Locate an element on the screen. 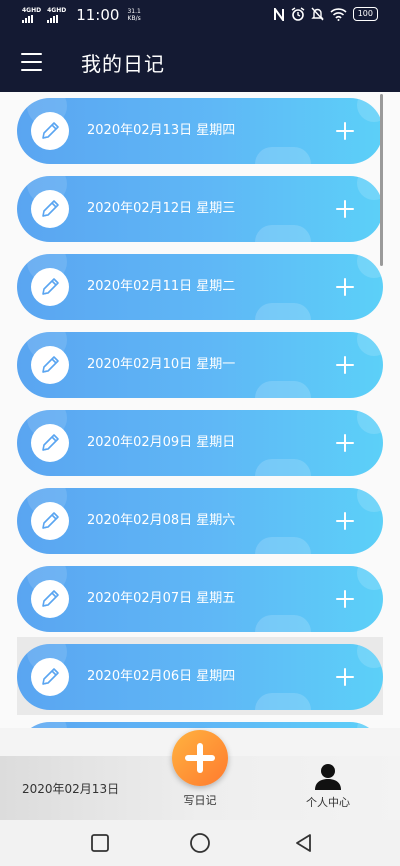 This screenshot has height=866, width=400. scrollbar is located at coordinates (381, 180).